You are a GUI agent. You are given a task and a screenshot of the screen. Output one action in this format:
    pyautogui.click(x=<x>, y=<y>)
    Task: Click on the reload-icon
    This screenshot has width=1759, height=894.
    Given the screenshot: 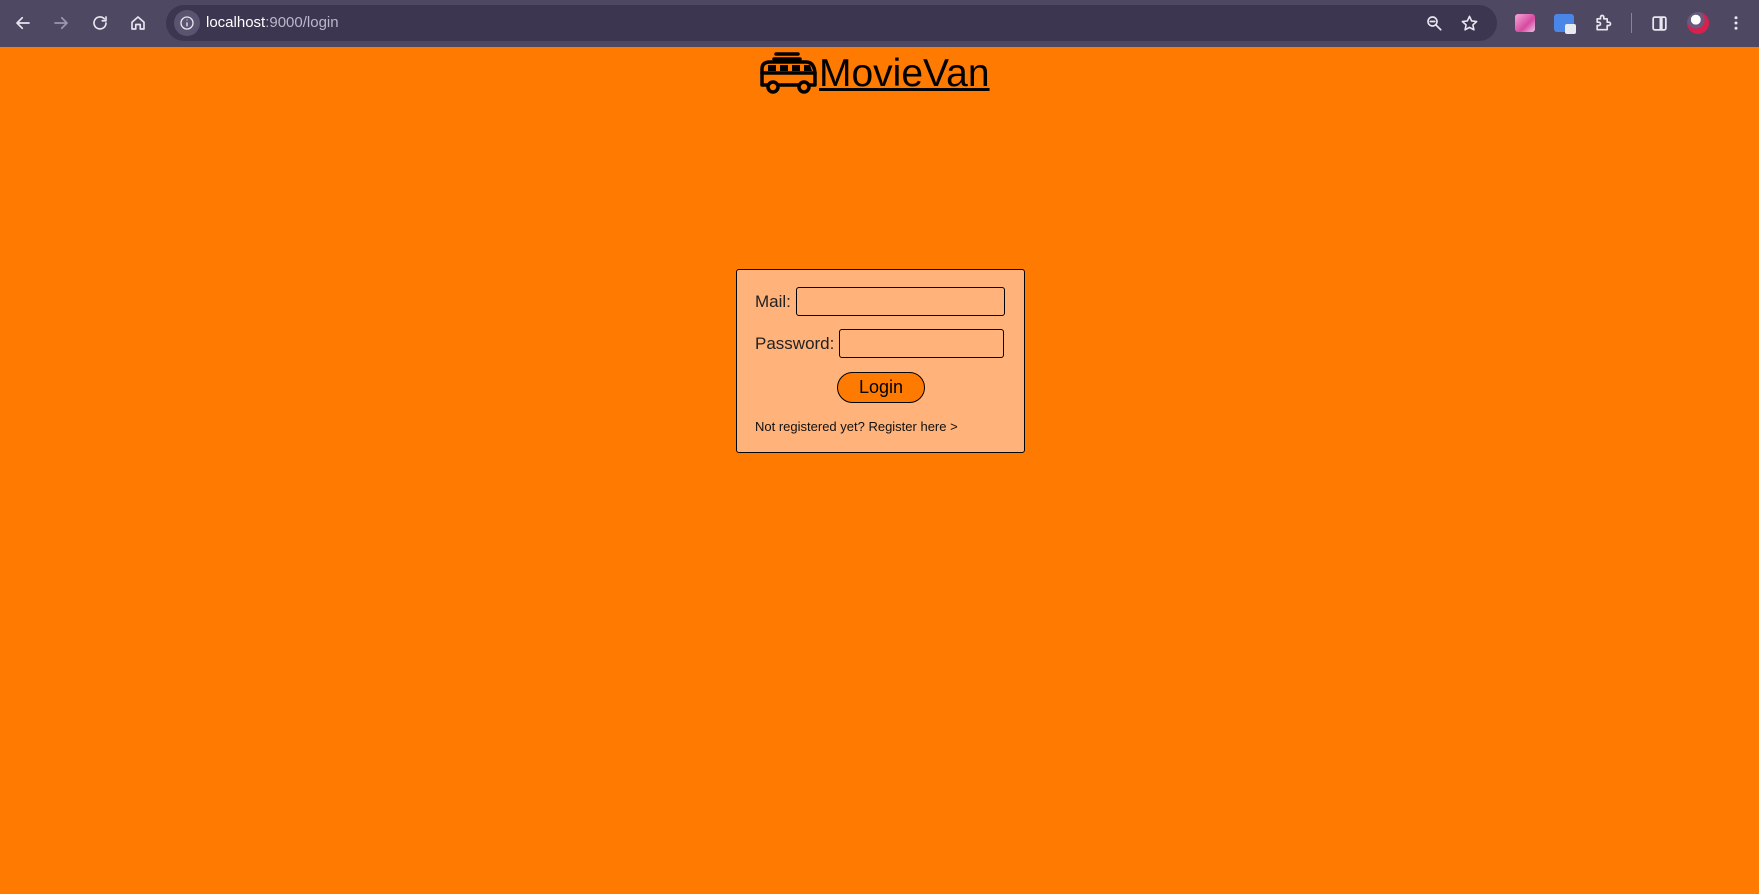 What is the action you would take?
    pyautogui.click(x=100, y=23)
    